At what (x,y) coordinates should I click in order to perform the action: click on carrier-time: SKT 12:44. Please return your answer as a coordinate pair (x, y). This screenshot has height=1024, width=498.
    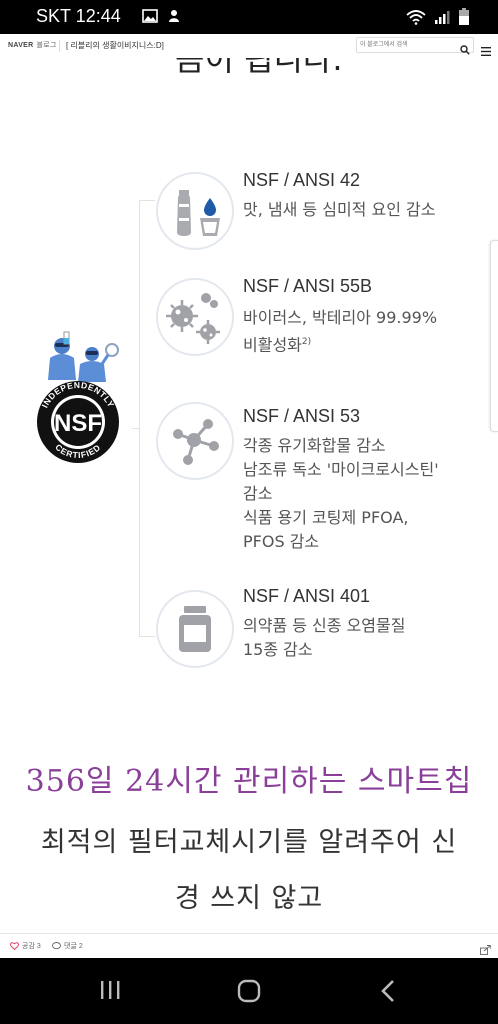
    Looking at the image, I should click on (78, 16).